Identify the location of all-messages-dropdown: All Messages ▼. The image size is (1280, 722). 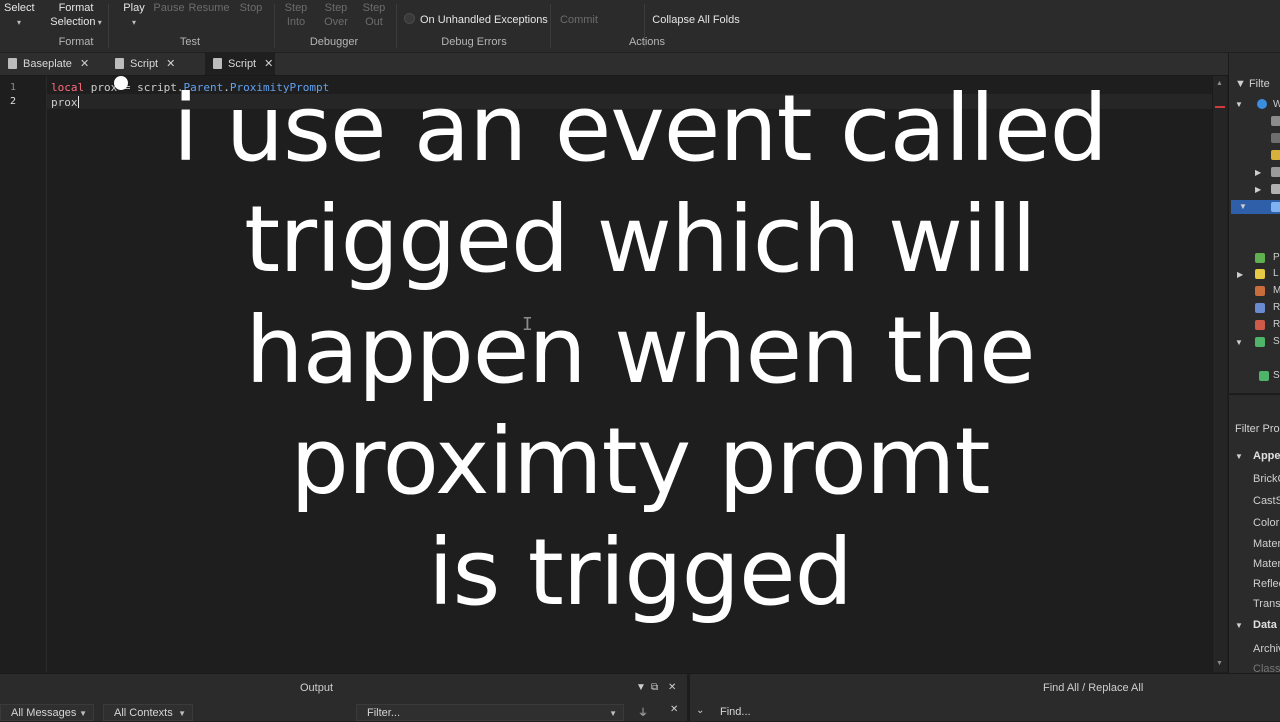
(47, 712).